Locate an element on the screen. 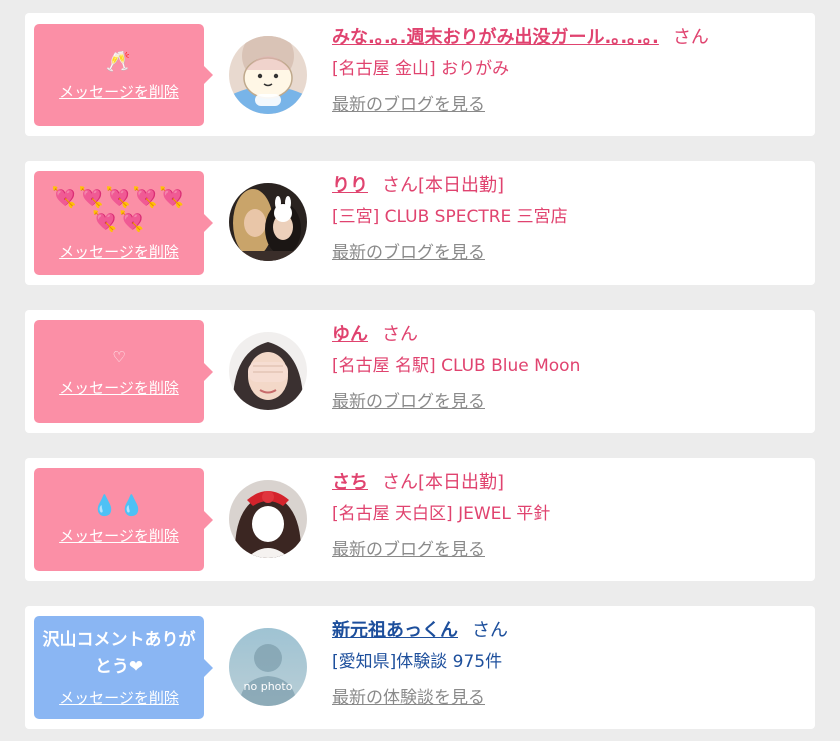 The width and height of the screenshot is (840, 741). message-bubble: 沢山コメントありがとう❤ メッセージを削除 is located at coordinates (123, 667).